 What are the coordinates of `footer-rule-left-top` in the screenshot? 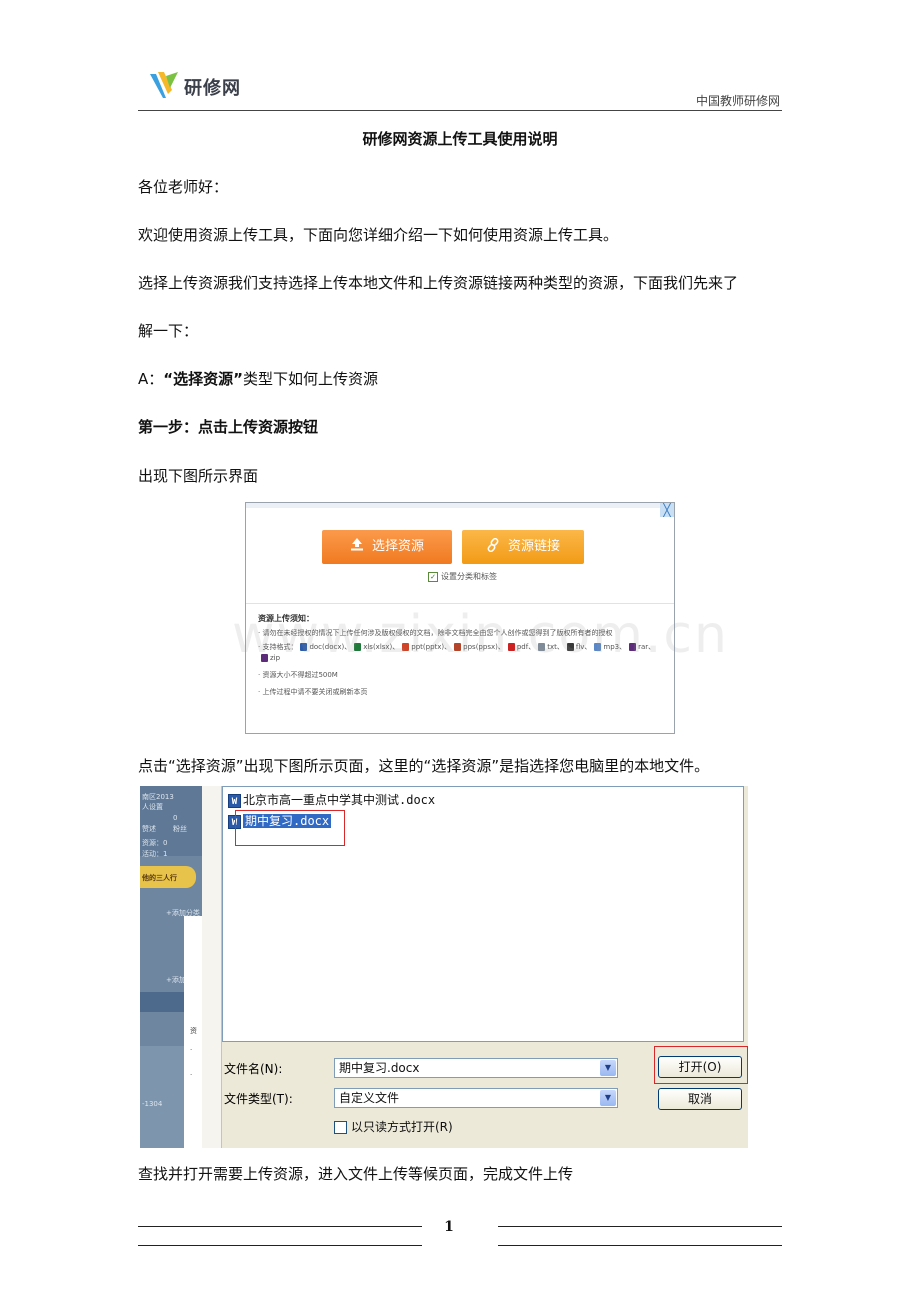 It's located at (280, 1226).